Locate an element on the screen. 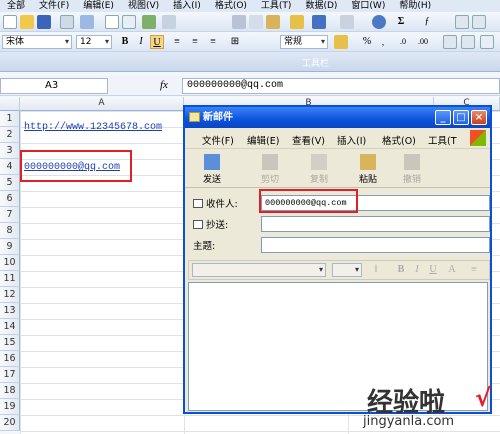  maximize-button: □ is located at coordinates (461, 117).